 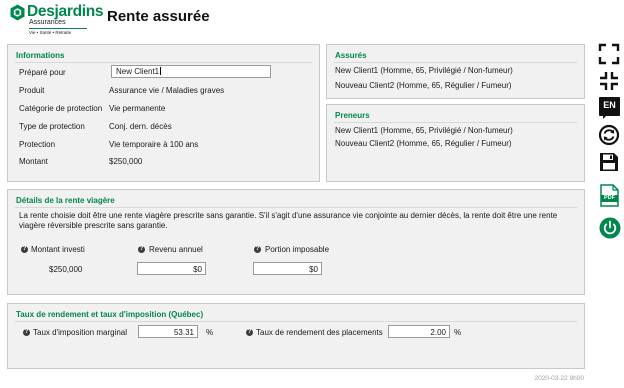 I want to click on assures-title: Assurés, so click(x=351, y=55).